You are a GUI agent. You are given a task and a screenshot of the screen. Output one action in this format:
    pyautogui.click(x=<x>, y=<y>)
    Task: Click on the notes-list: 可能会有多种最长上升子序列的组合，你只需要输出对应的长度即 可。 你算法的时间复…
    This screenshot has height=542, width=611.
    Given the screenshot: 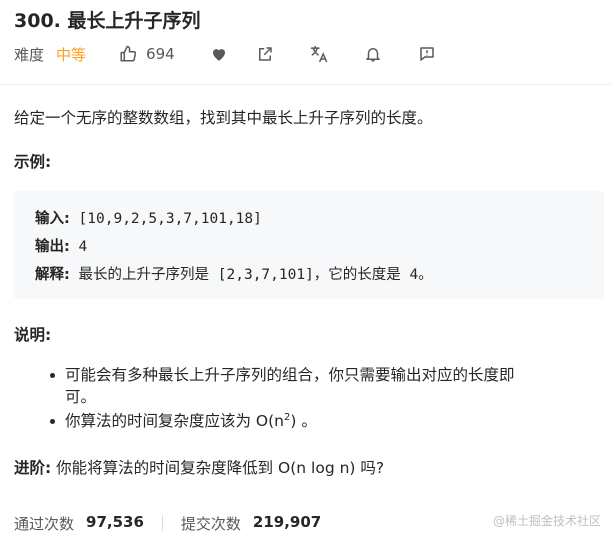 What is the action you would take?
    pyautogui.click(x=309, y=398)
    